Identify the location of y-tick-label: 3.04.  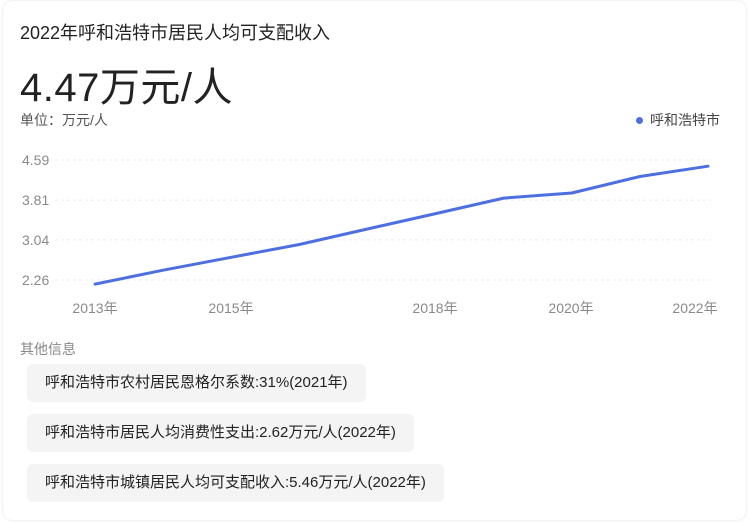
(35, 240).